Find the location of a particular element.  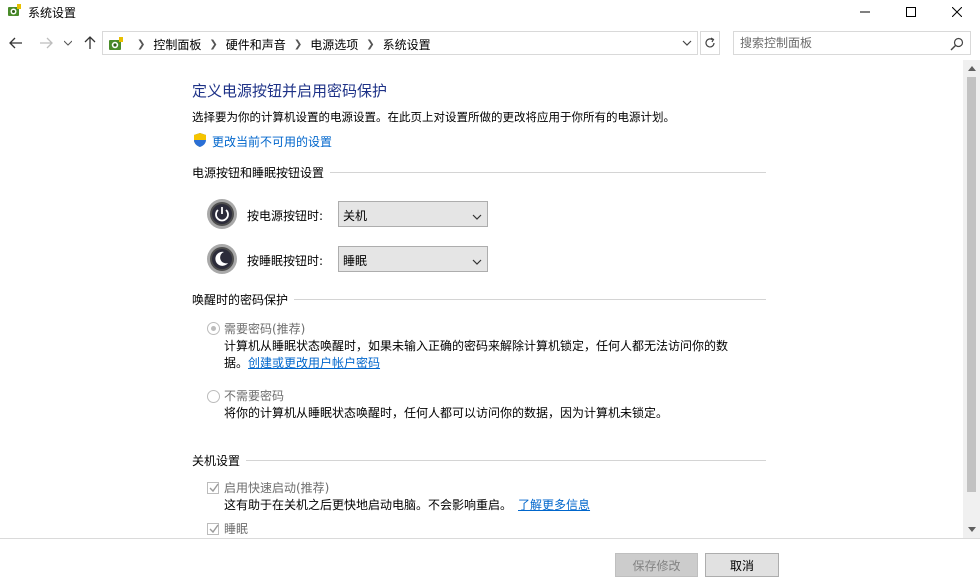

search-input is located at coordinates (840, 43).